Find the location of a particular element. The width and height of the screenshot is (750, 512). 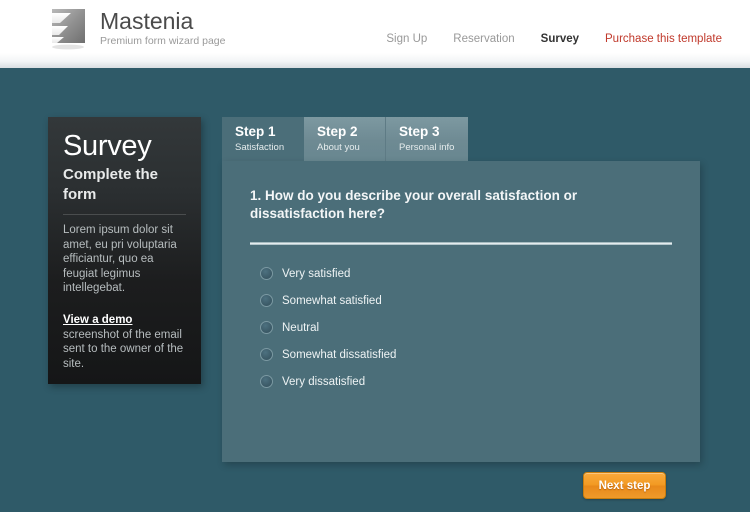

flag-logo-icon is located at coordinates (69, 29).